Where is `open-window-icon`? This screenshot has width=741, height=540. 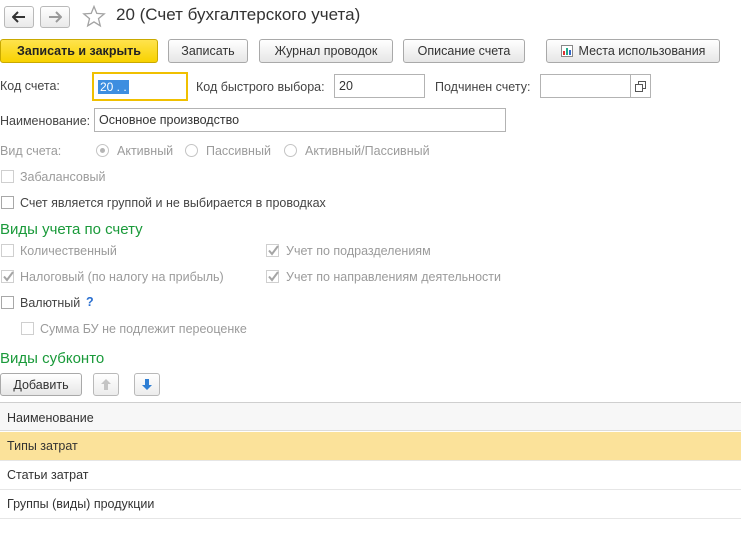 open-window-icon is located at coordinates (640, 86).